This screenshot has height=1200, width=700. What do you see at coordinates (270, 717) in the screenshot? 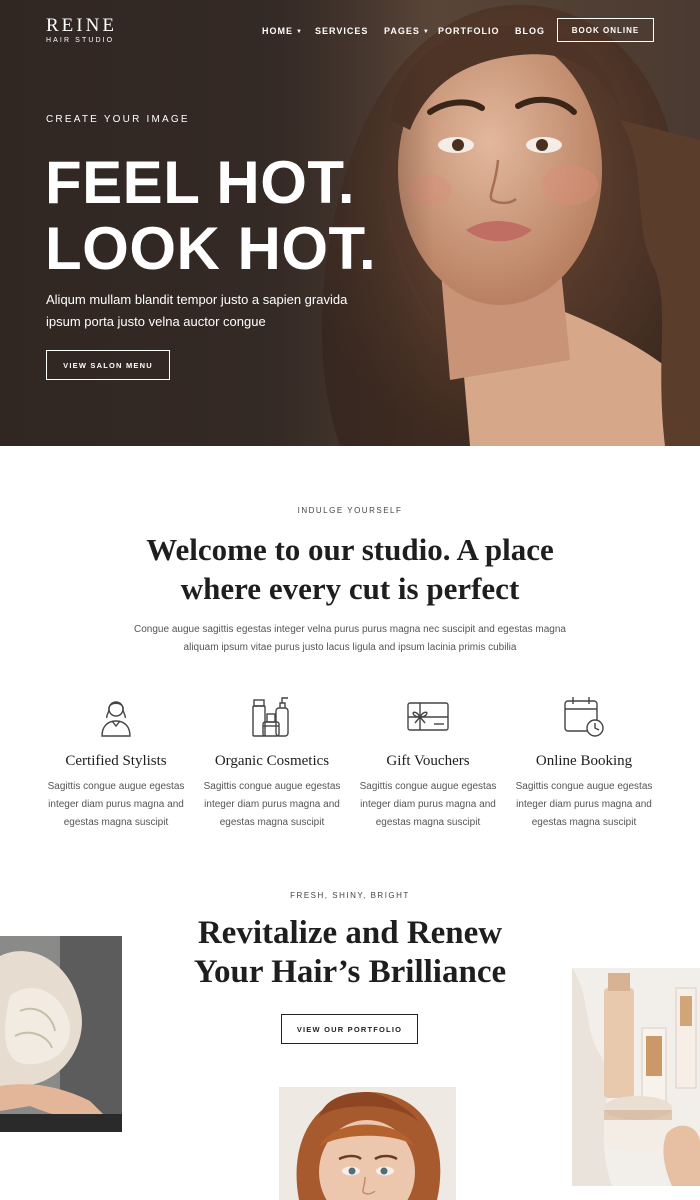
I see `cosmetics-icon` at bounding box center [270, 717].